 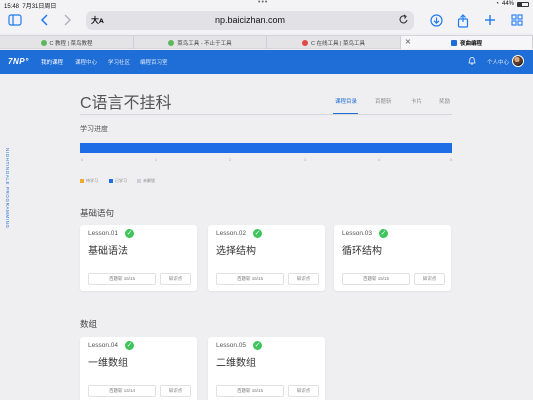 I want to click on progress-bar, so click(x=266, y=148).